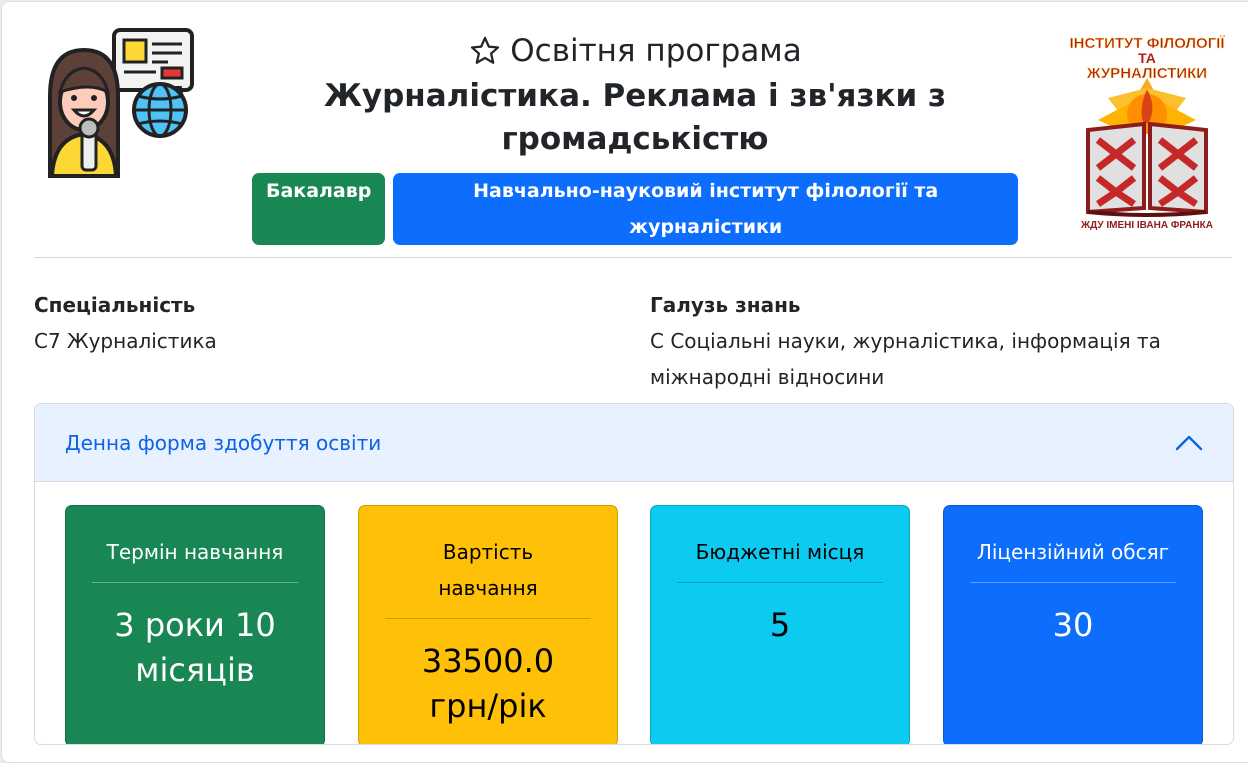 The image size is (1248, 763). Describe the element at coordinates (125, 341) in the screenshot. I see `specialty-value: С7 Журналістика` at that location.